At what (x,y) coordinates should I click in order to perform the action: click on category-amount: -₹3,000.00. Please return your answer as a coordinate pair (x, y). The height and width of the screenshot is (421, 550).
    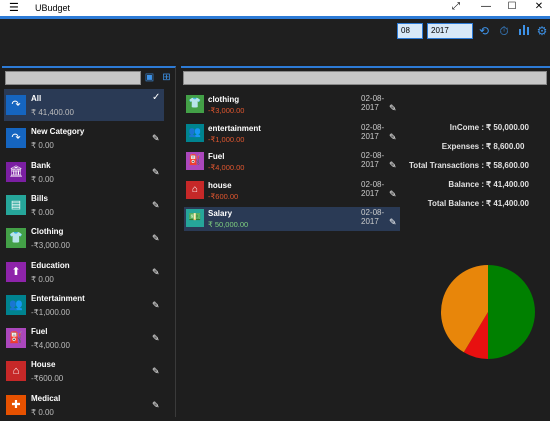
    Looking at the image, I should click on (50, 246).